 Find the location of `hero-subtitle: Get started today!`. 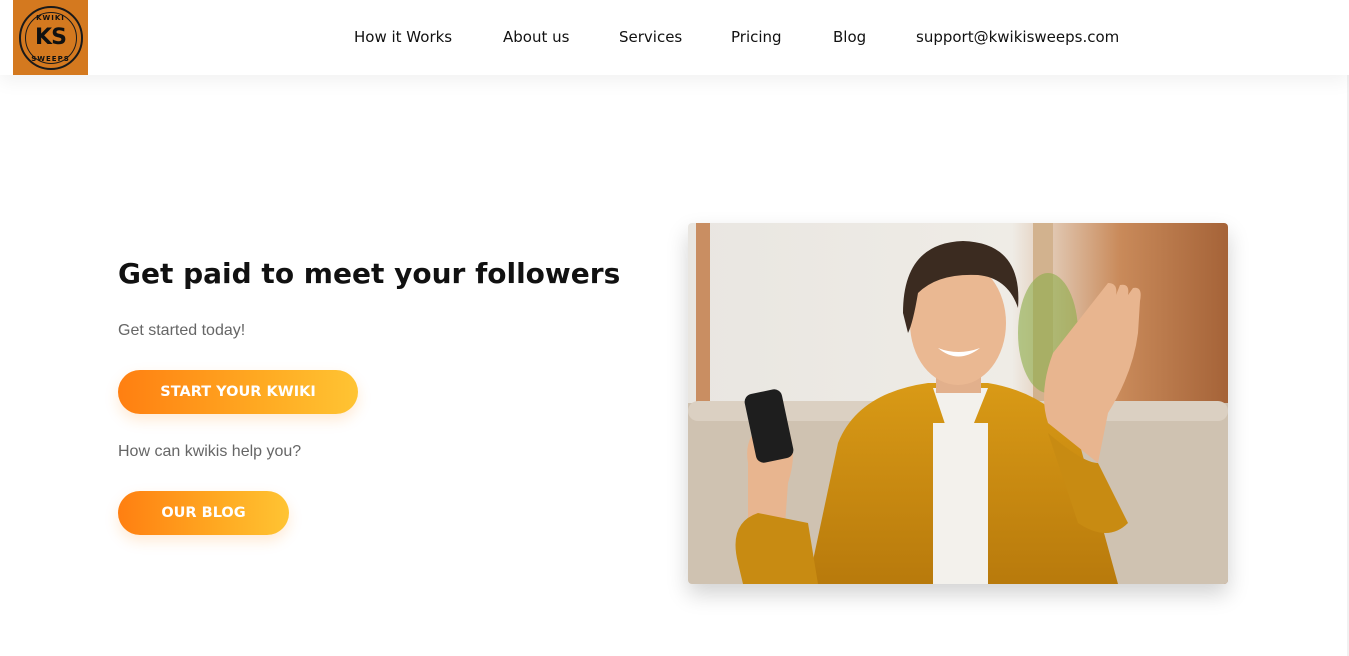

hero-subtitle: Get started today! is located at coordinates (182, 330).